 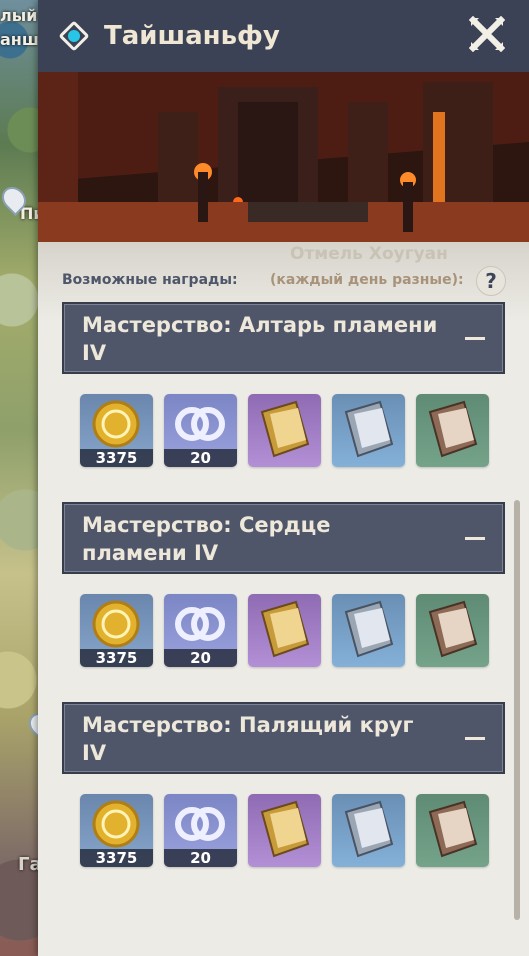 I want to click on rewards-note: (каждый день разные):, so click(x=367, y=280).